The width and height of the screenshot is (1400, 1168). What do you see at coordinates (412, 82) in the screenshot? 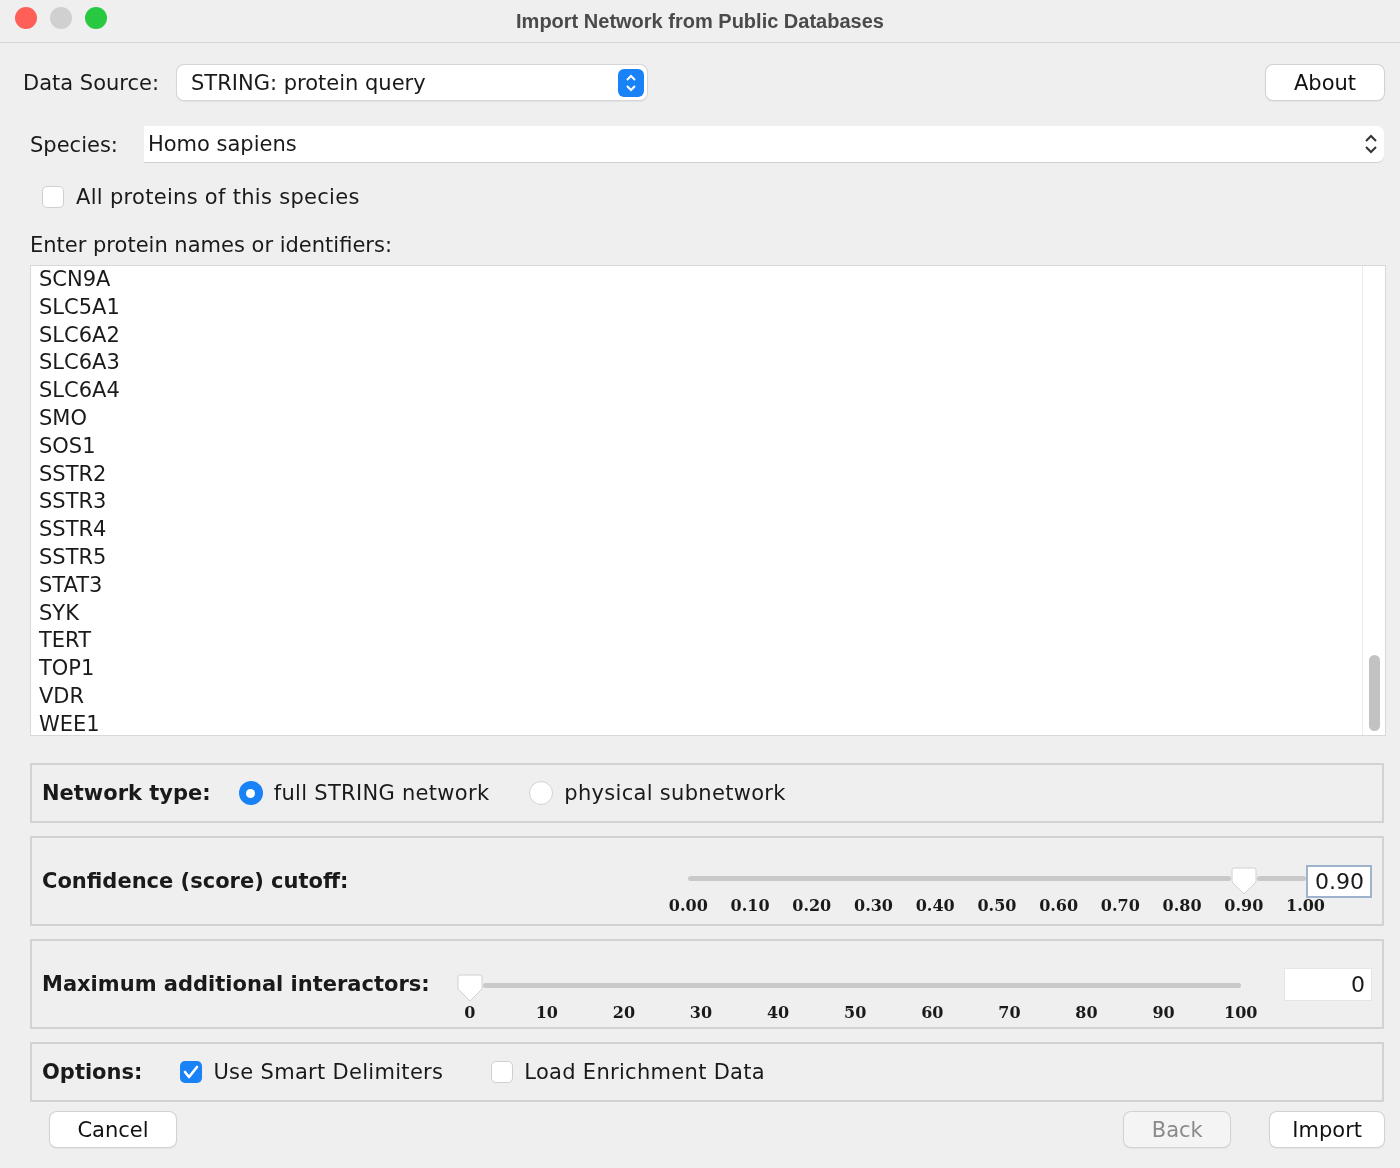
I see `data-source-dropdown: STRING: protein query` at bounding box center [412, 82].